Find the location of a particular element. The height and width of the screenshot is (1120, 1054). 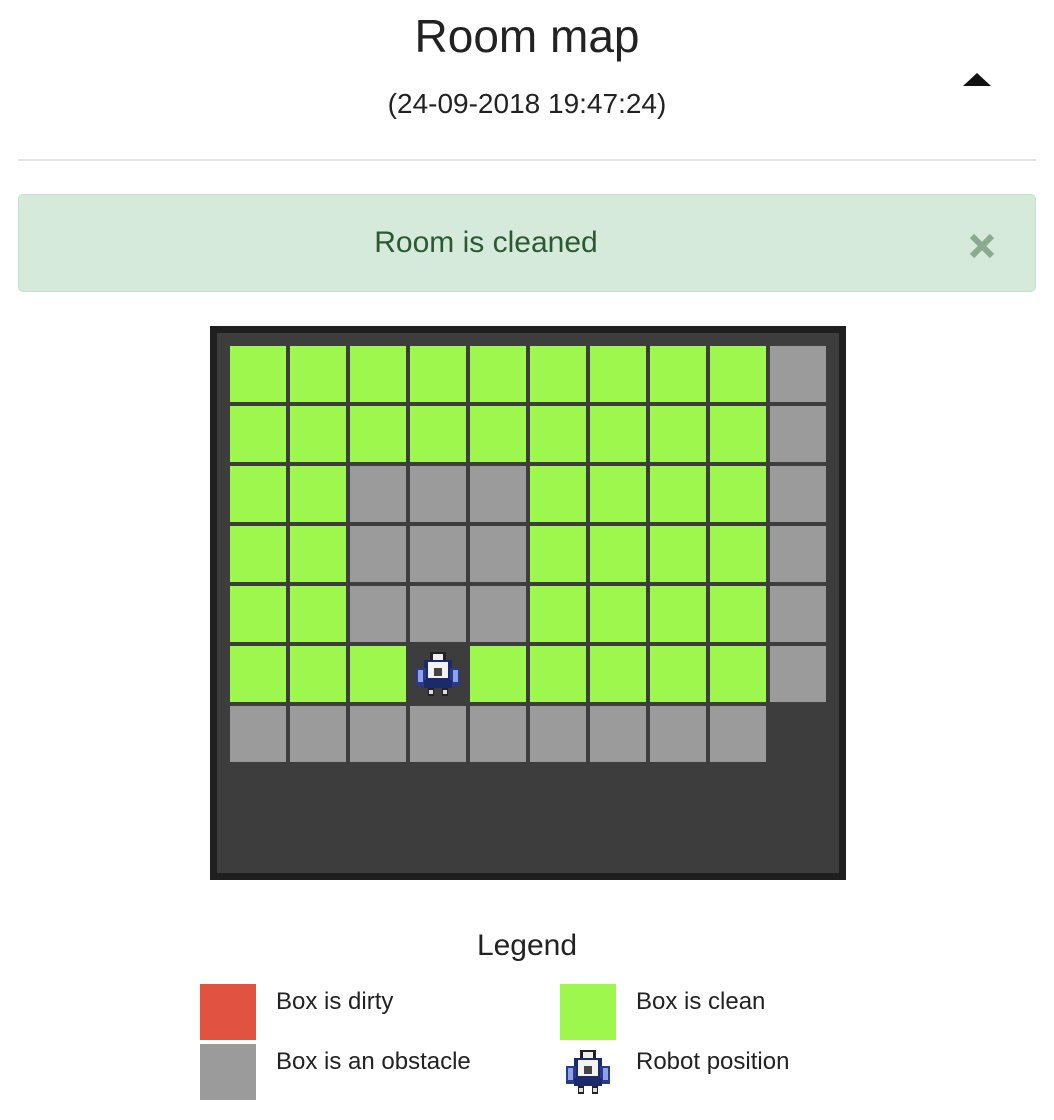

legend-swatch-clean is located at coordinates (588, 1012).